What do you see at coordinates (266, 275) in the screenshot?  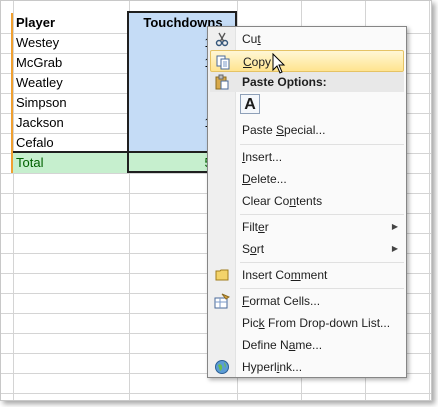 I see `menu-label: Insert Co` at bounding box center [266, 275].